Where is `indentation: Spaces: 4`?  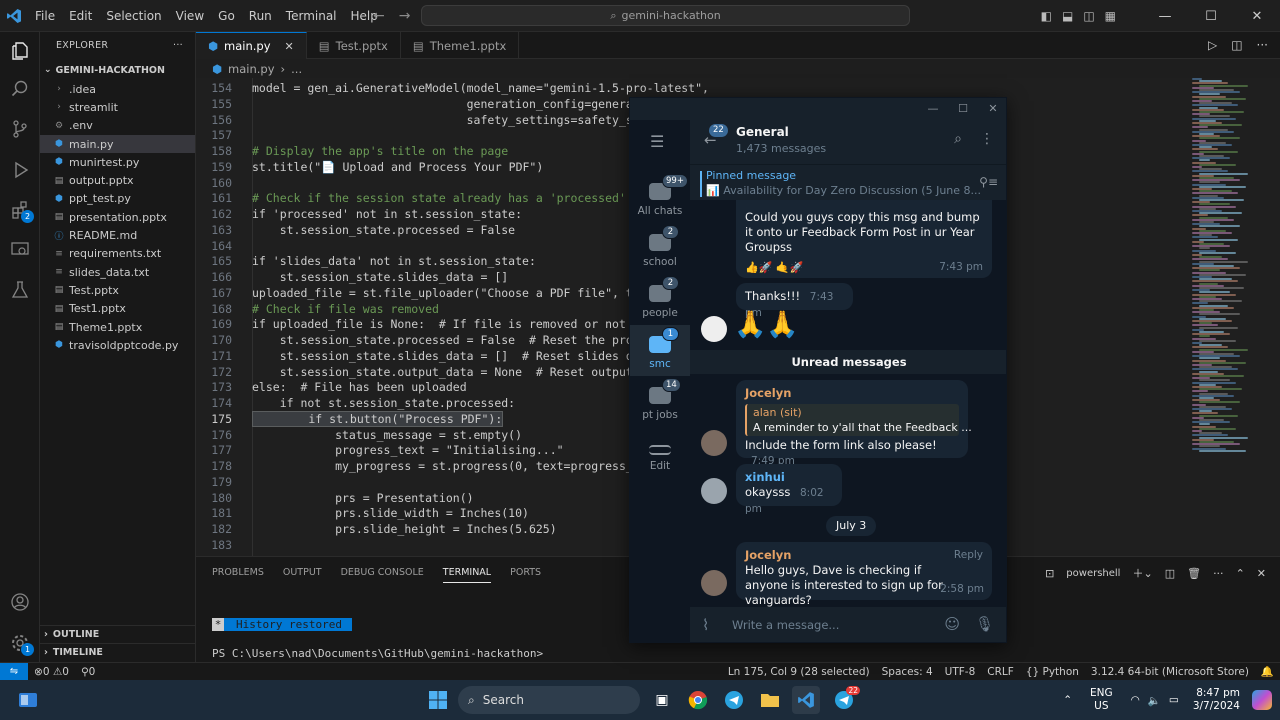
indentation: Spaces: 4 is located at coordinates (907, 672).